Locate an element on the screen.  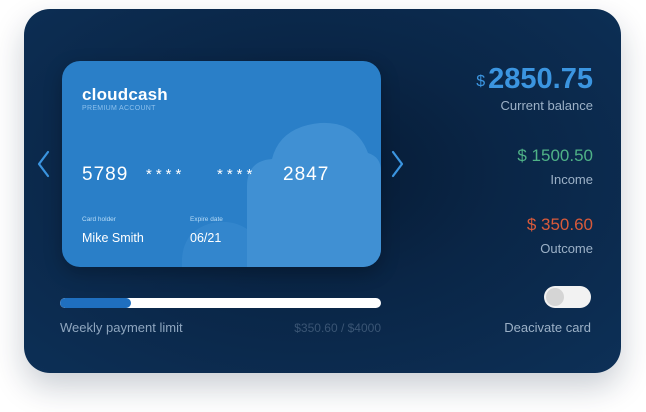
payment-limit-fill is located at coordinates (95, 303).